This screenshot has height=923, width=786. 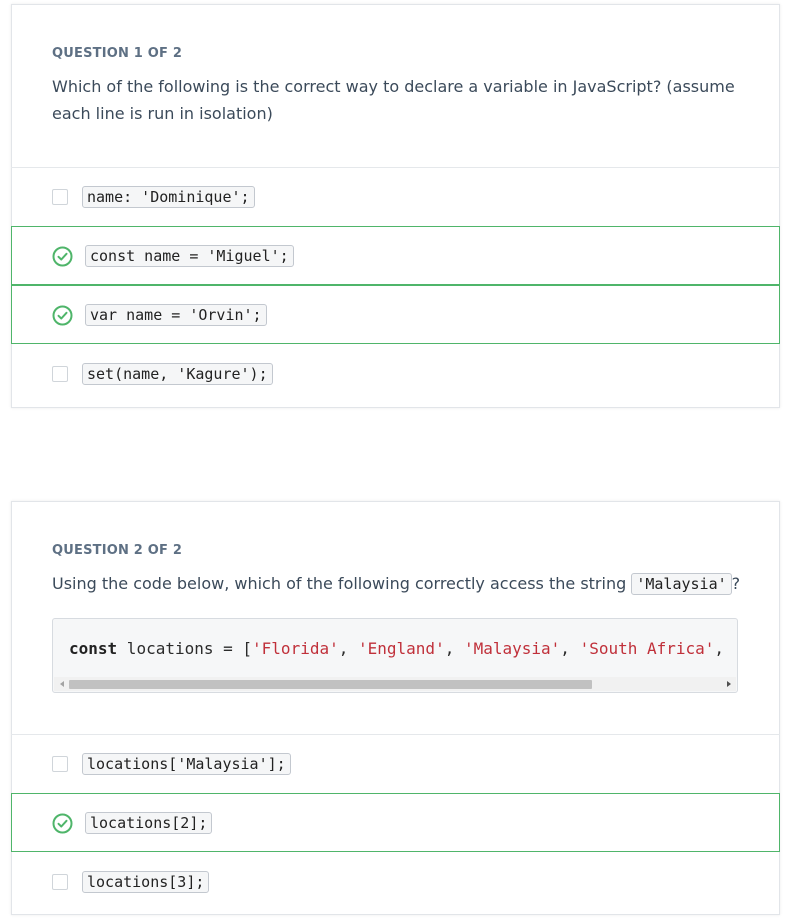 I want to click on question-number: QUESTION 1 OF 2, so click(x=117, y=53).